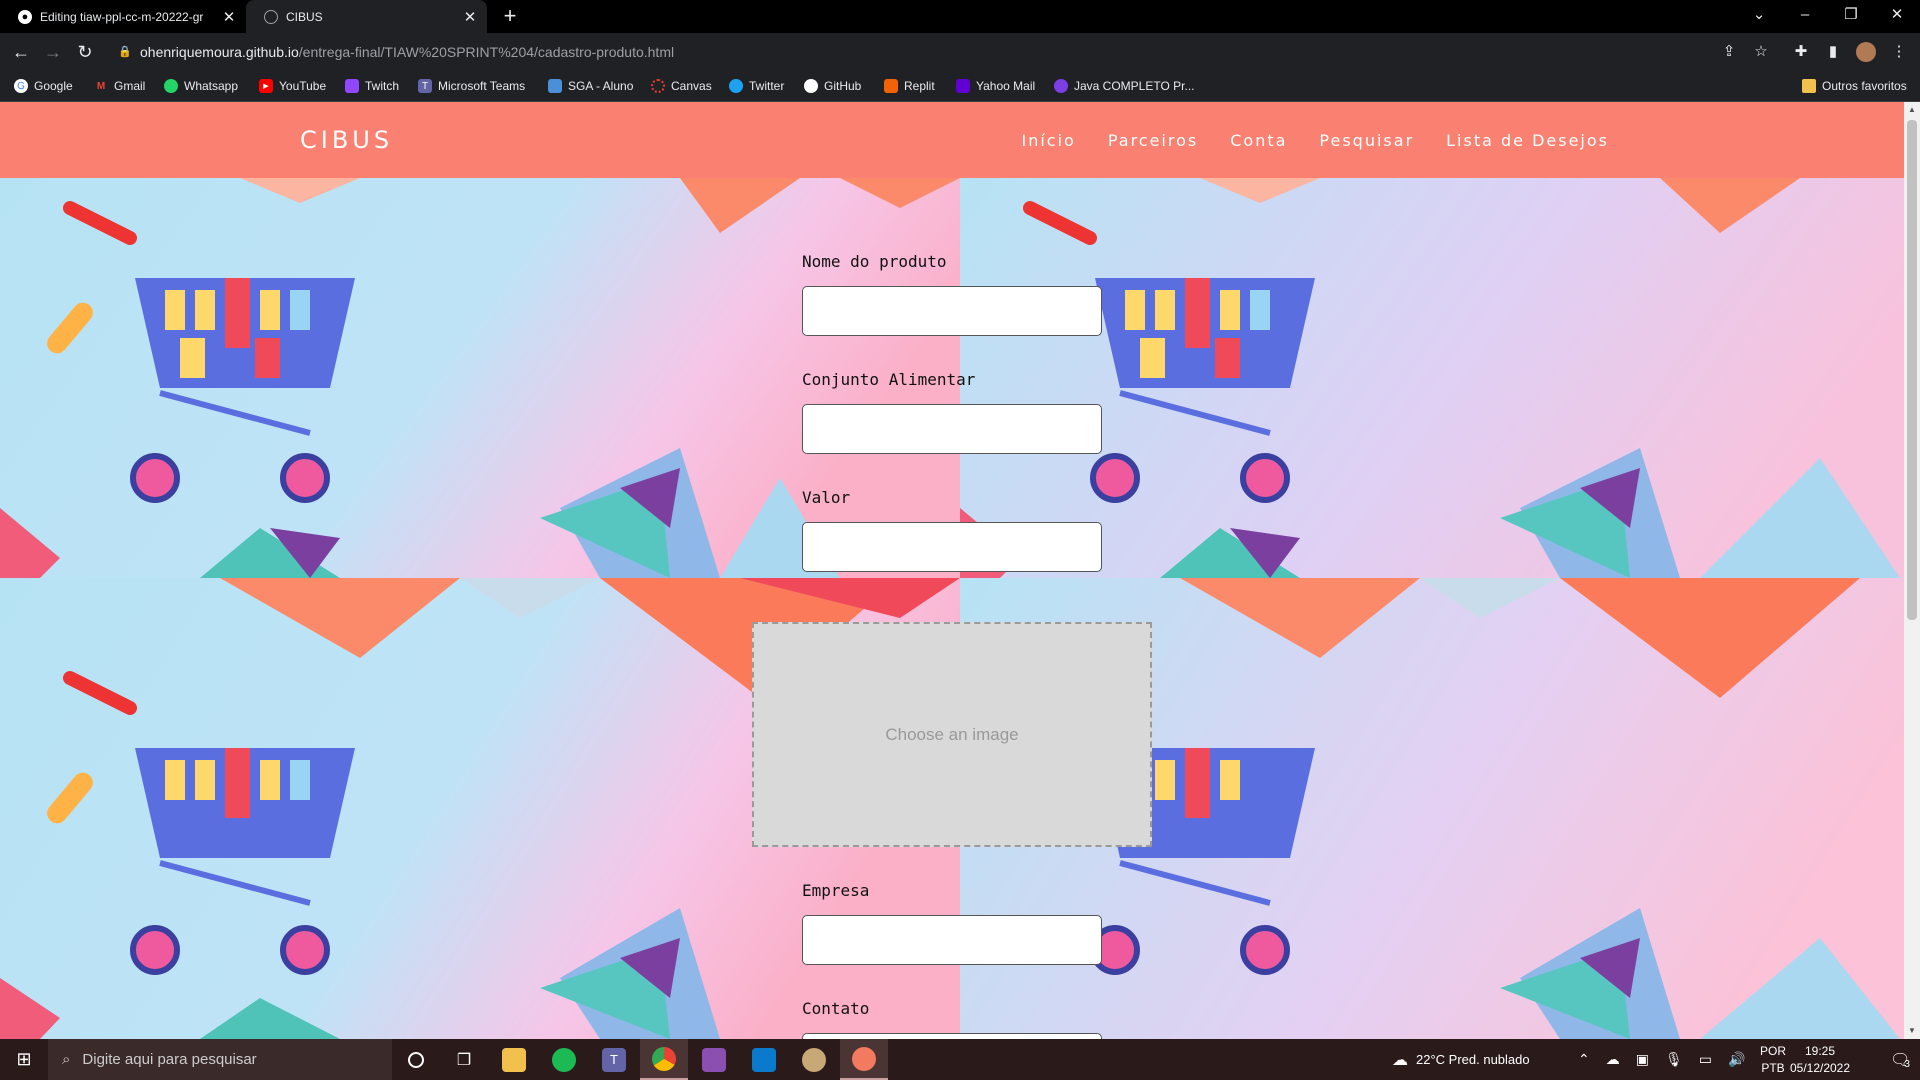  Describe the element at coordinates (372, 86) in the screenshot. I see `bookmark-twitch: Twitch` at that location.